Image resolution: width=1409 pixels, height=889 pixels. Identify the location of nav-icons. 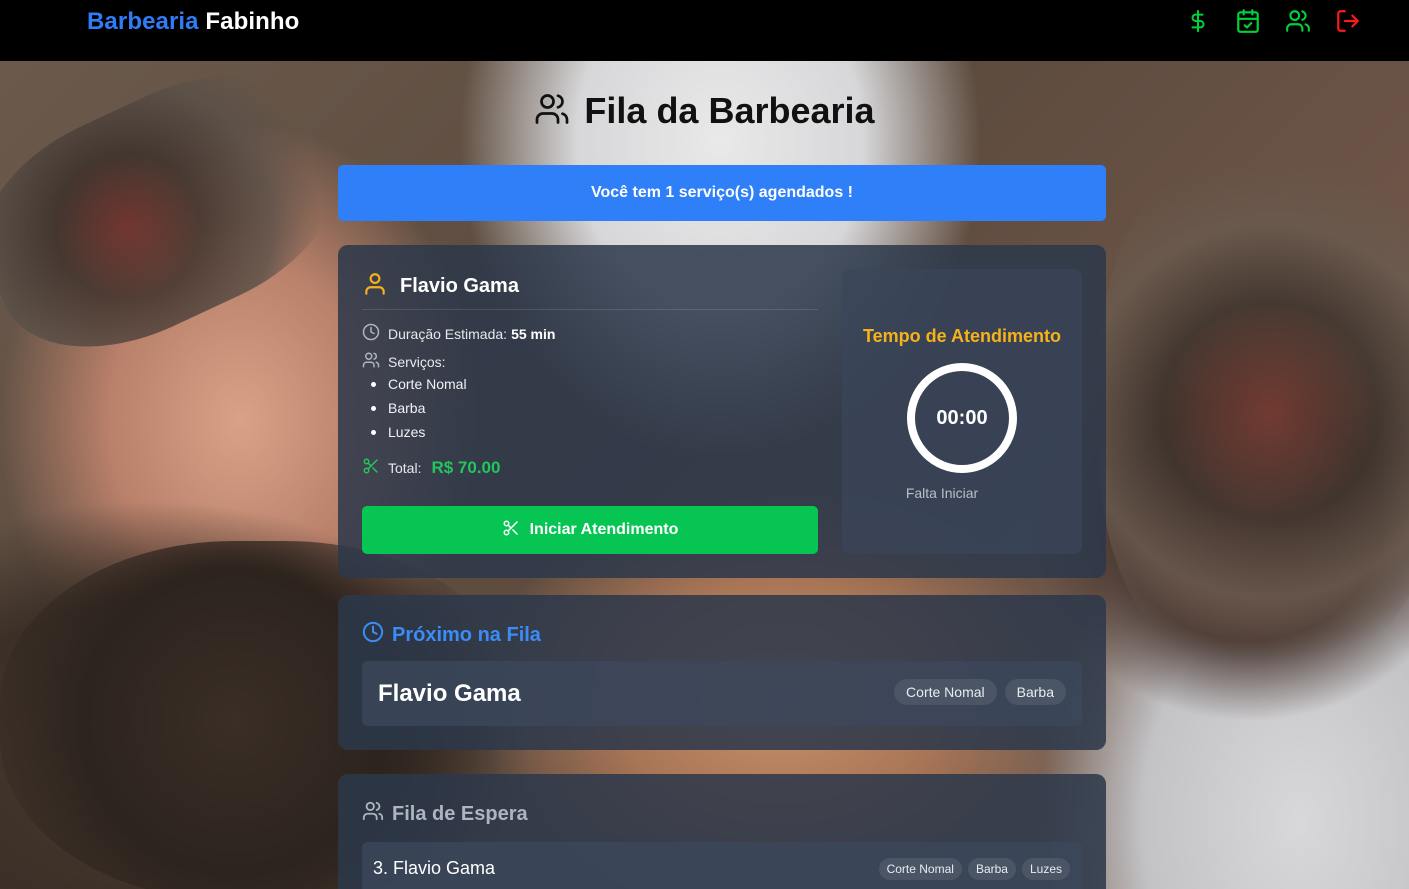
(1273, 21).